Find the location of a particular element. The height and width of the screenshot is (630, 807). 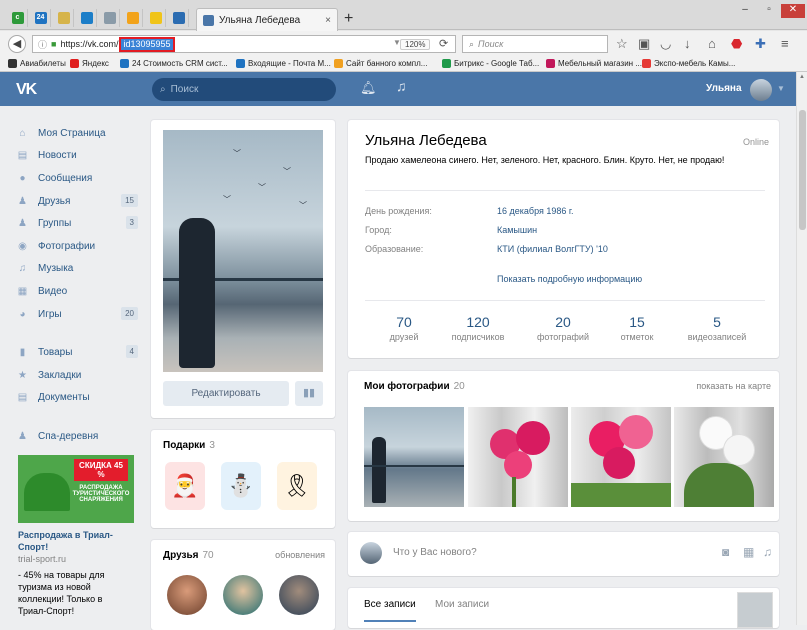

minimize-button: ‒ is located at coordinates (745, 11).